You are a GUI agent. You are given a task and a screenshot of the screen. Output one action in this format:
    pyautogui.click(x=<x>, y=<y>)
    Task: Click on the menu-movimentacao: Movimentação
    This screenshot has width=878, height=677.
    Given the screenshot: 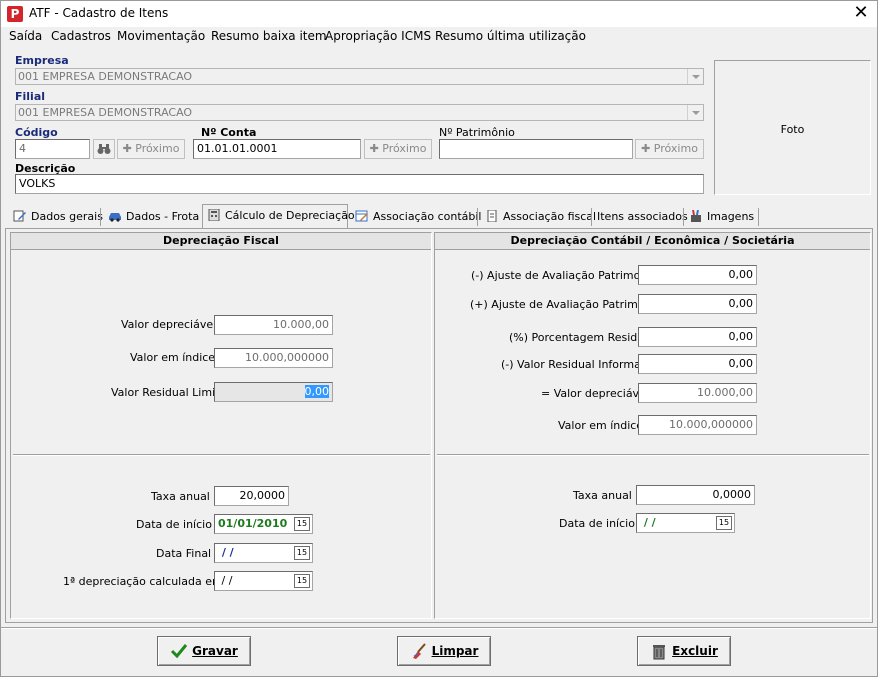 What is the action you would take?
    pyautogui.click(x=161, y=36)
    